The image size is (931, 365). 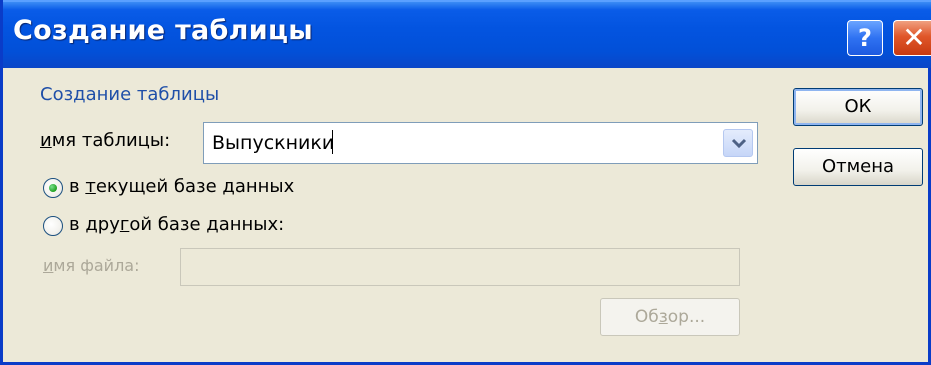 I want to click on question-icon: ?, so click(x=865, y=38).